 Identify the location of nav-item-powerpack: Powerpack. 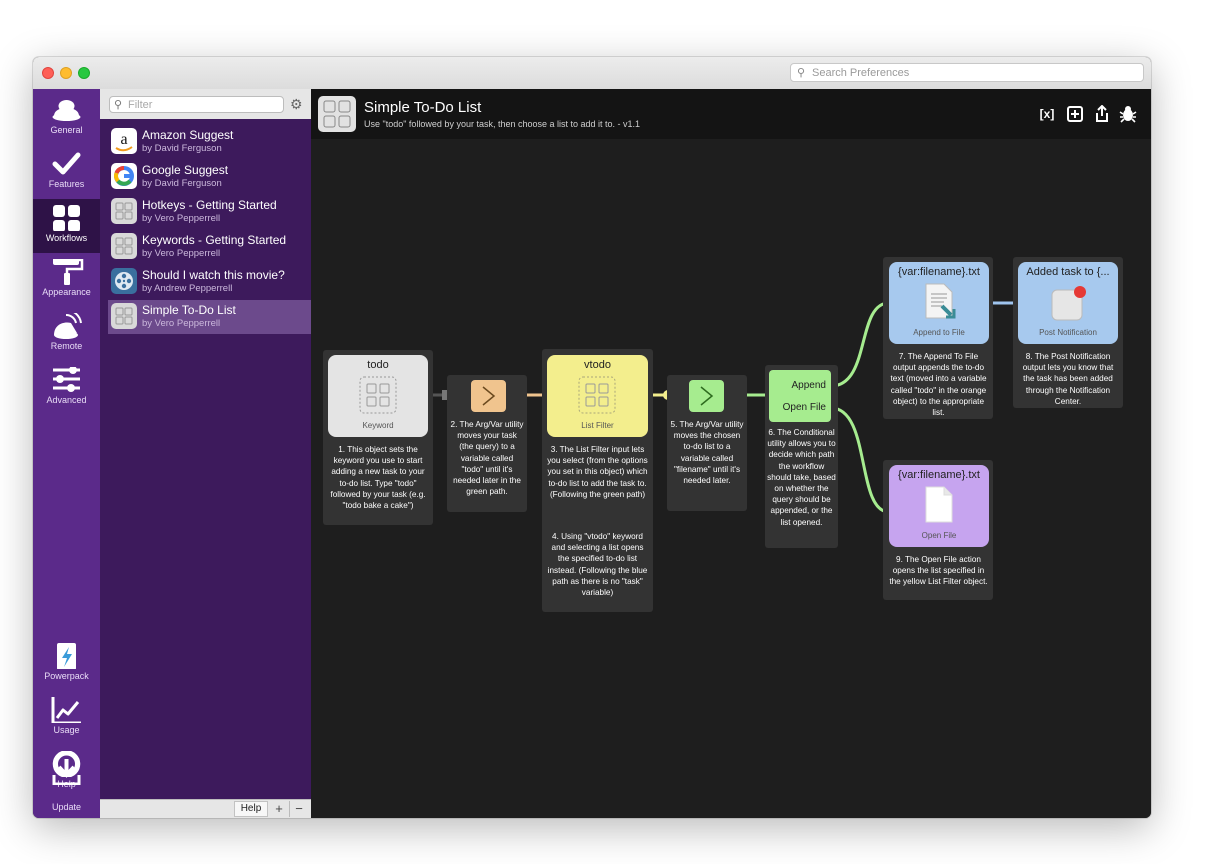
(66, 664).